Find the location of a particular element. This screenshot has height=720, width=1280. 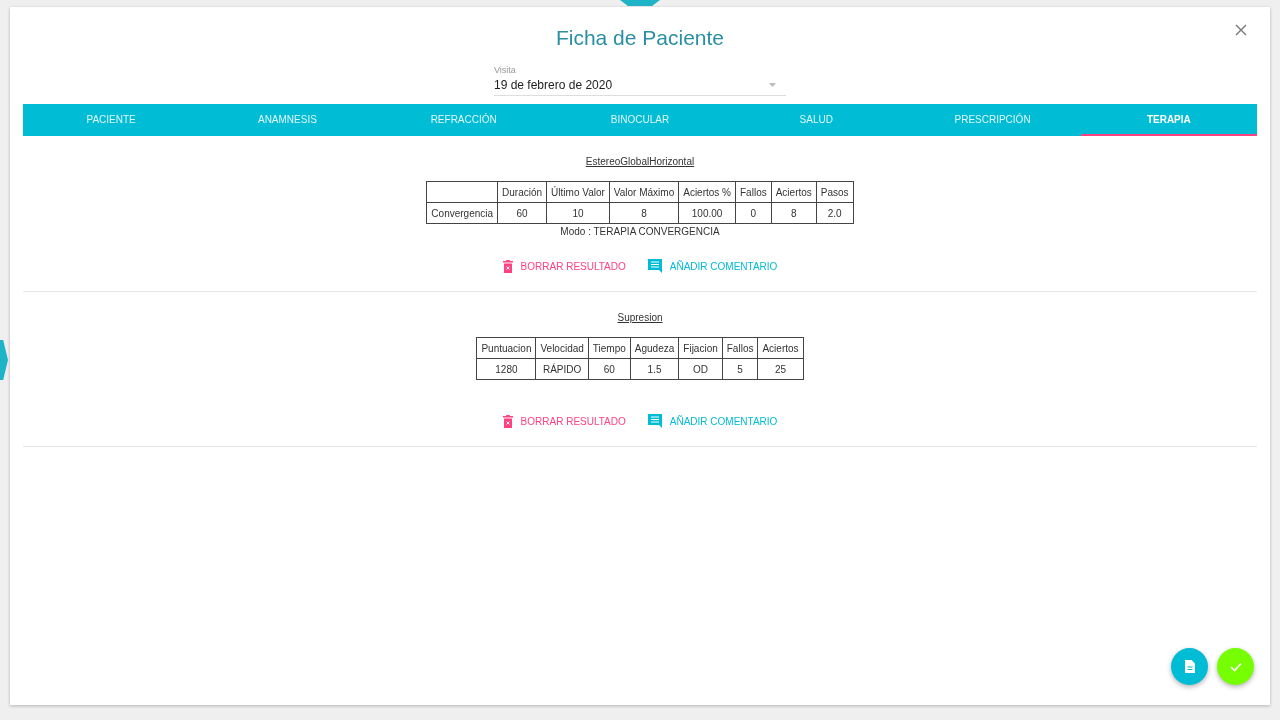

table-cell: 1.5 is located at coordinates (654, 369).